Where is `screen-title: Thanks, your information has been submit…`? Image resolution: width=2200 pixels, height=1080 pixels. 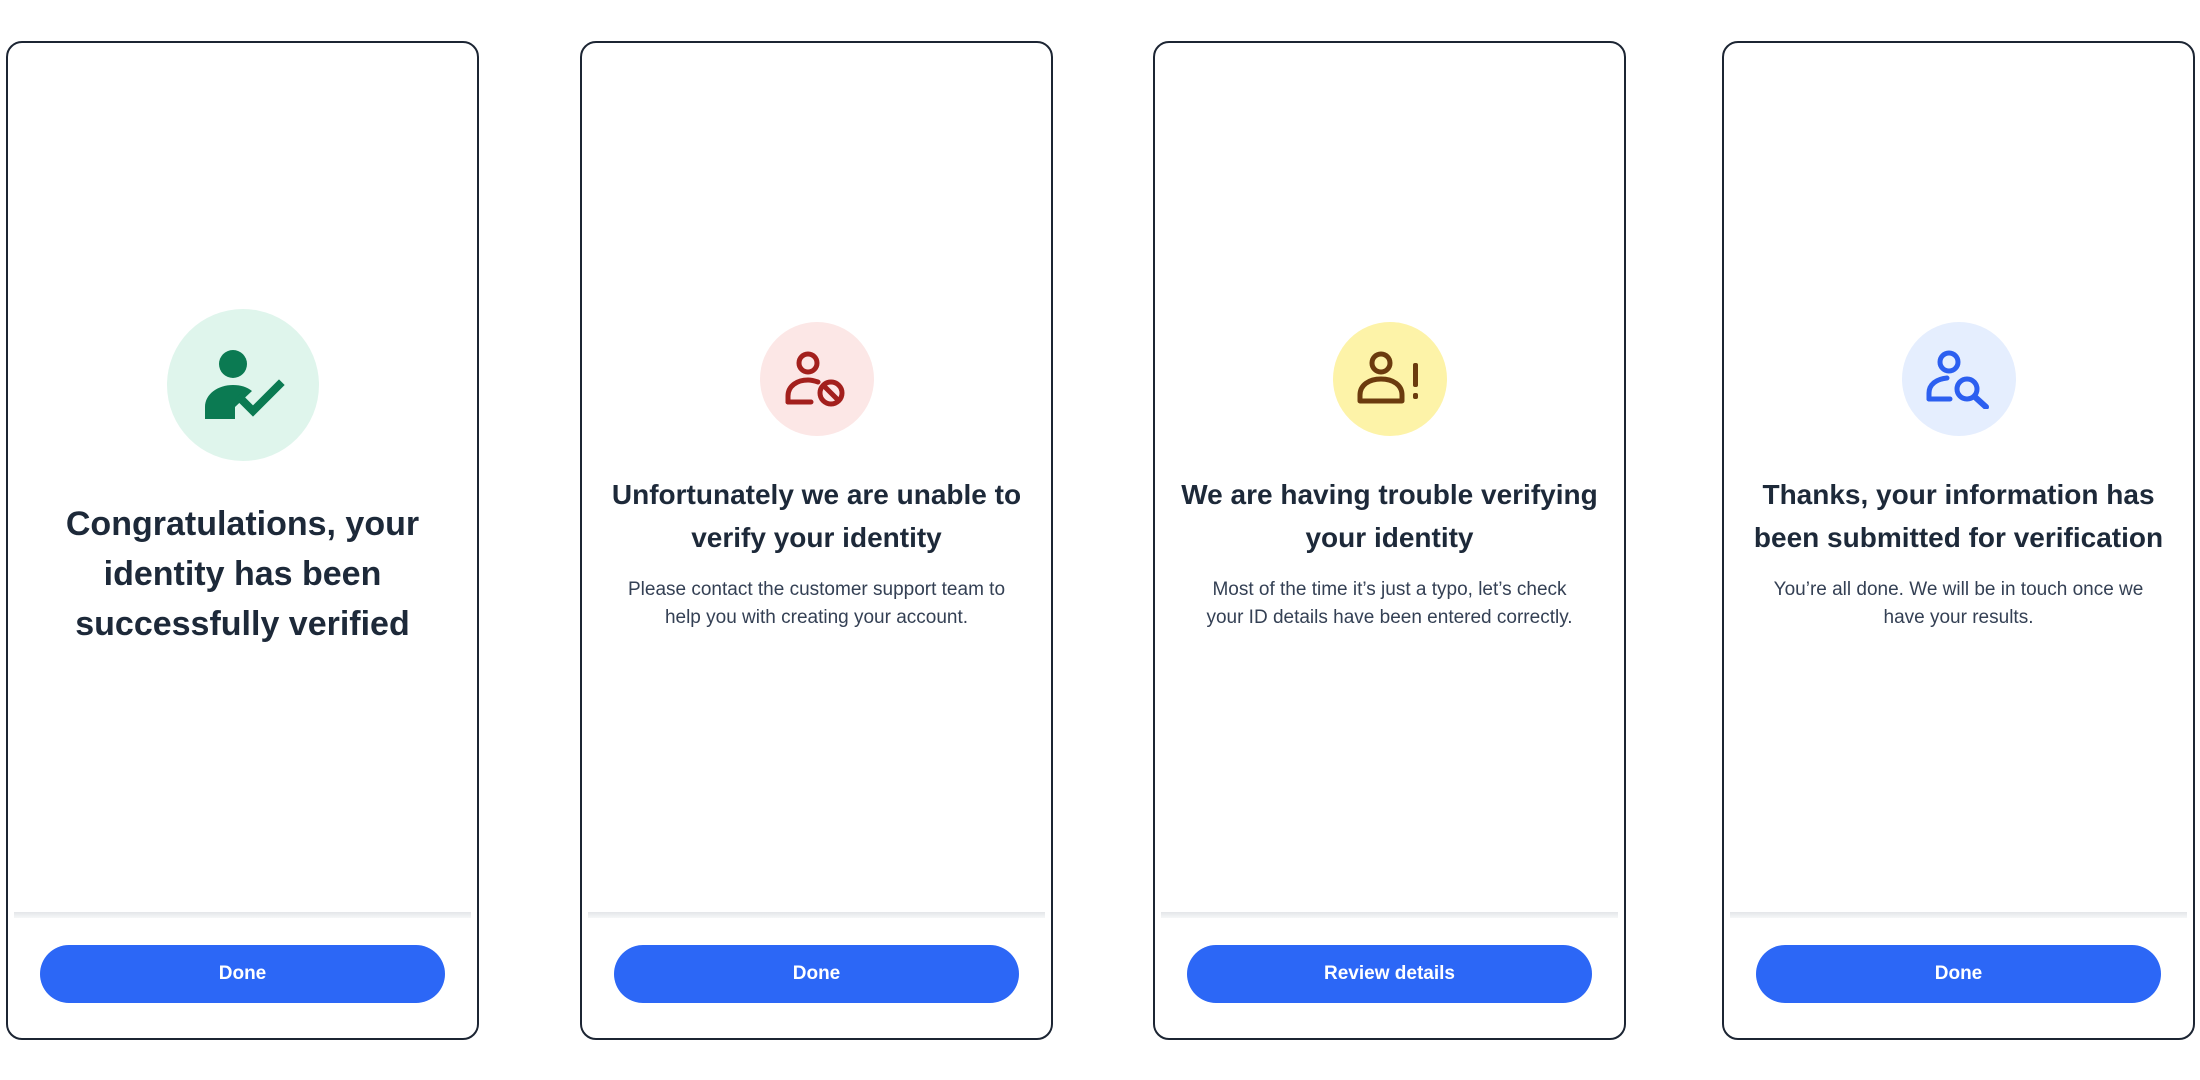 screen-title: Thanks, your information has been submit… is located at coordinates (1958, 516).